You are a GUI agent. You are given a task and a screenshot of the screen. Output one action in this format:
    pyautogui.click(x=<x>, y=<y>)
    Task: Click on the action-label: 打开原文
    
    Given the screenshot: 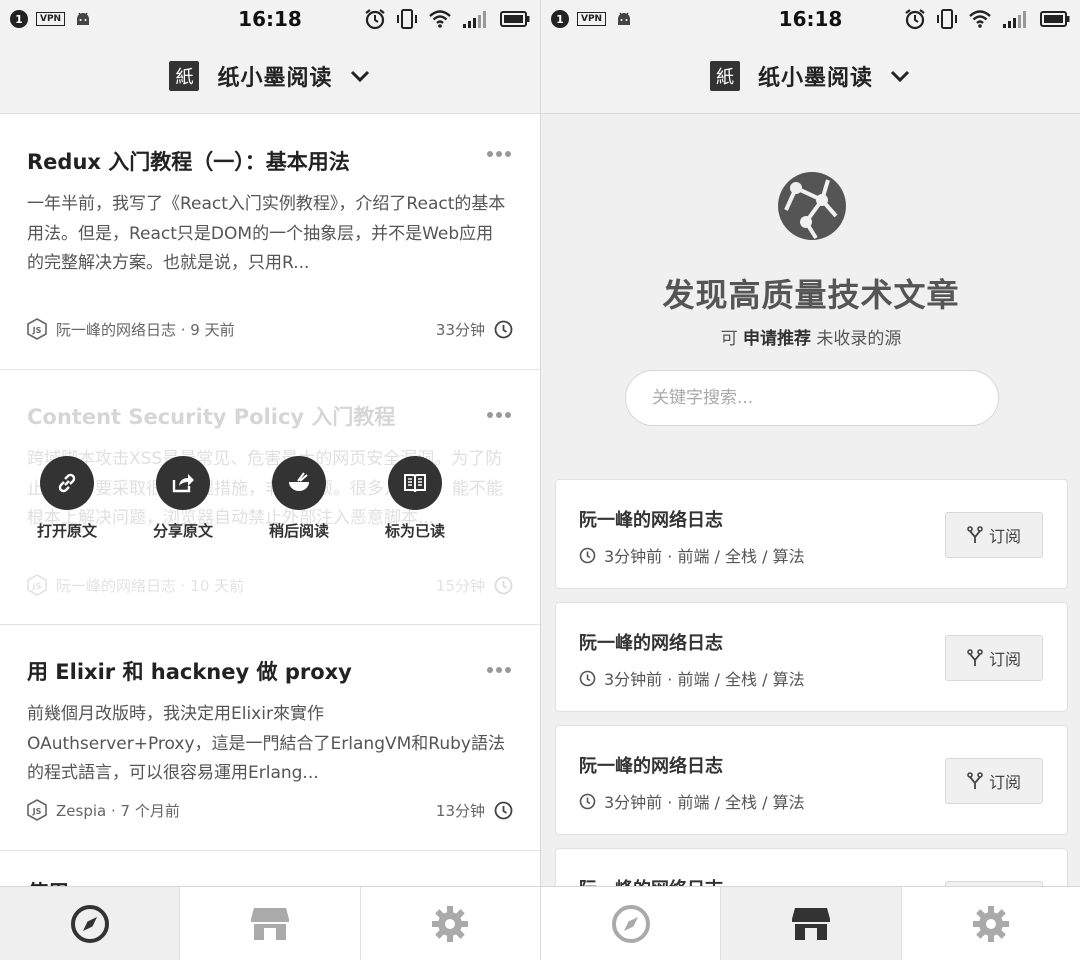 What is the action you would take?
    pyautogui.click(x=66, y=531)
    